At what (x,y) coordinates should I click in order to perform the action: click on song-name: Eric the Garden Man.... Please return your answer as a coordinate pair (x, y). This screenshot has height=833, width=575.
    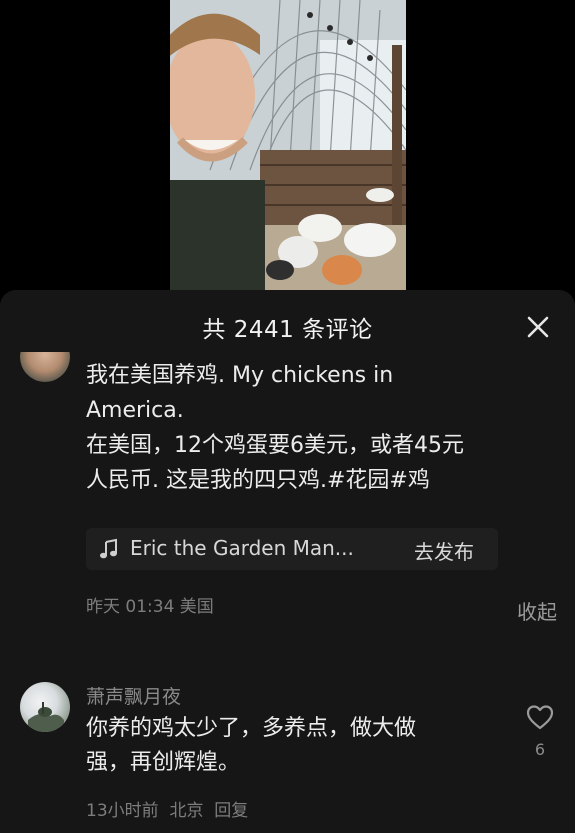
    Looking at the image, I should click on (242, 548).